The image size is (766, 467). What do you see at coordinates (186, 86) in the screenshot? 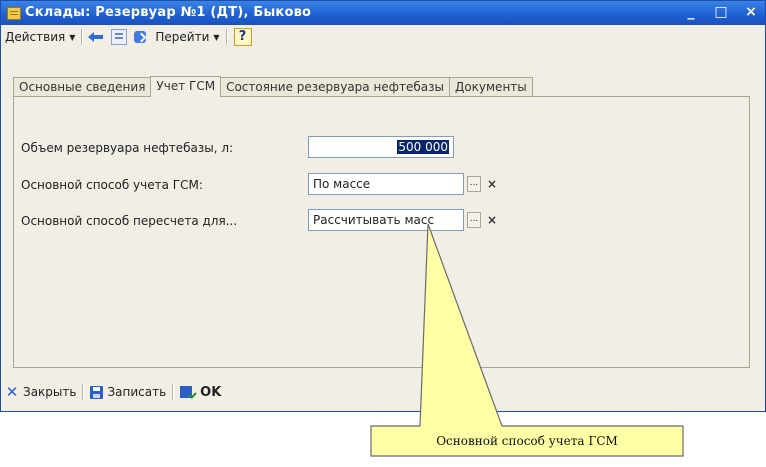
I see `tab-fuel-accounting: Учет ГСМ` at bounding box center [186, 86].